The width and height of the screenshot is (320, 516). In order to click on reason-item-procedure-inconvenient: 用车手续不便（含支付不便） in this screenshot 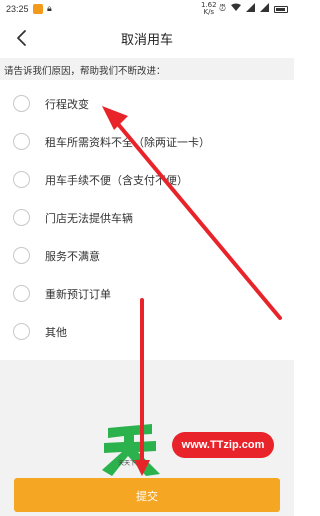, I will do `click(147, 180)`.